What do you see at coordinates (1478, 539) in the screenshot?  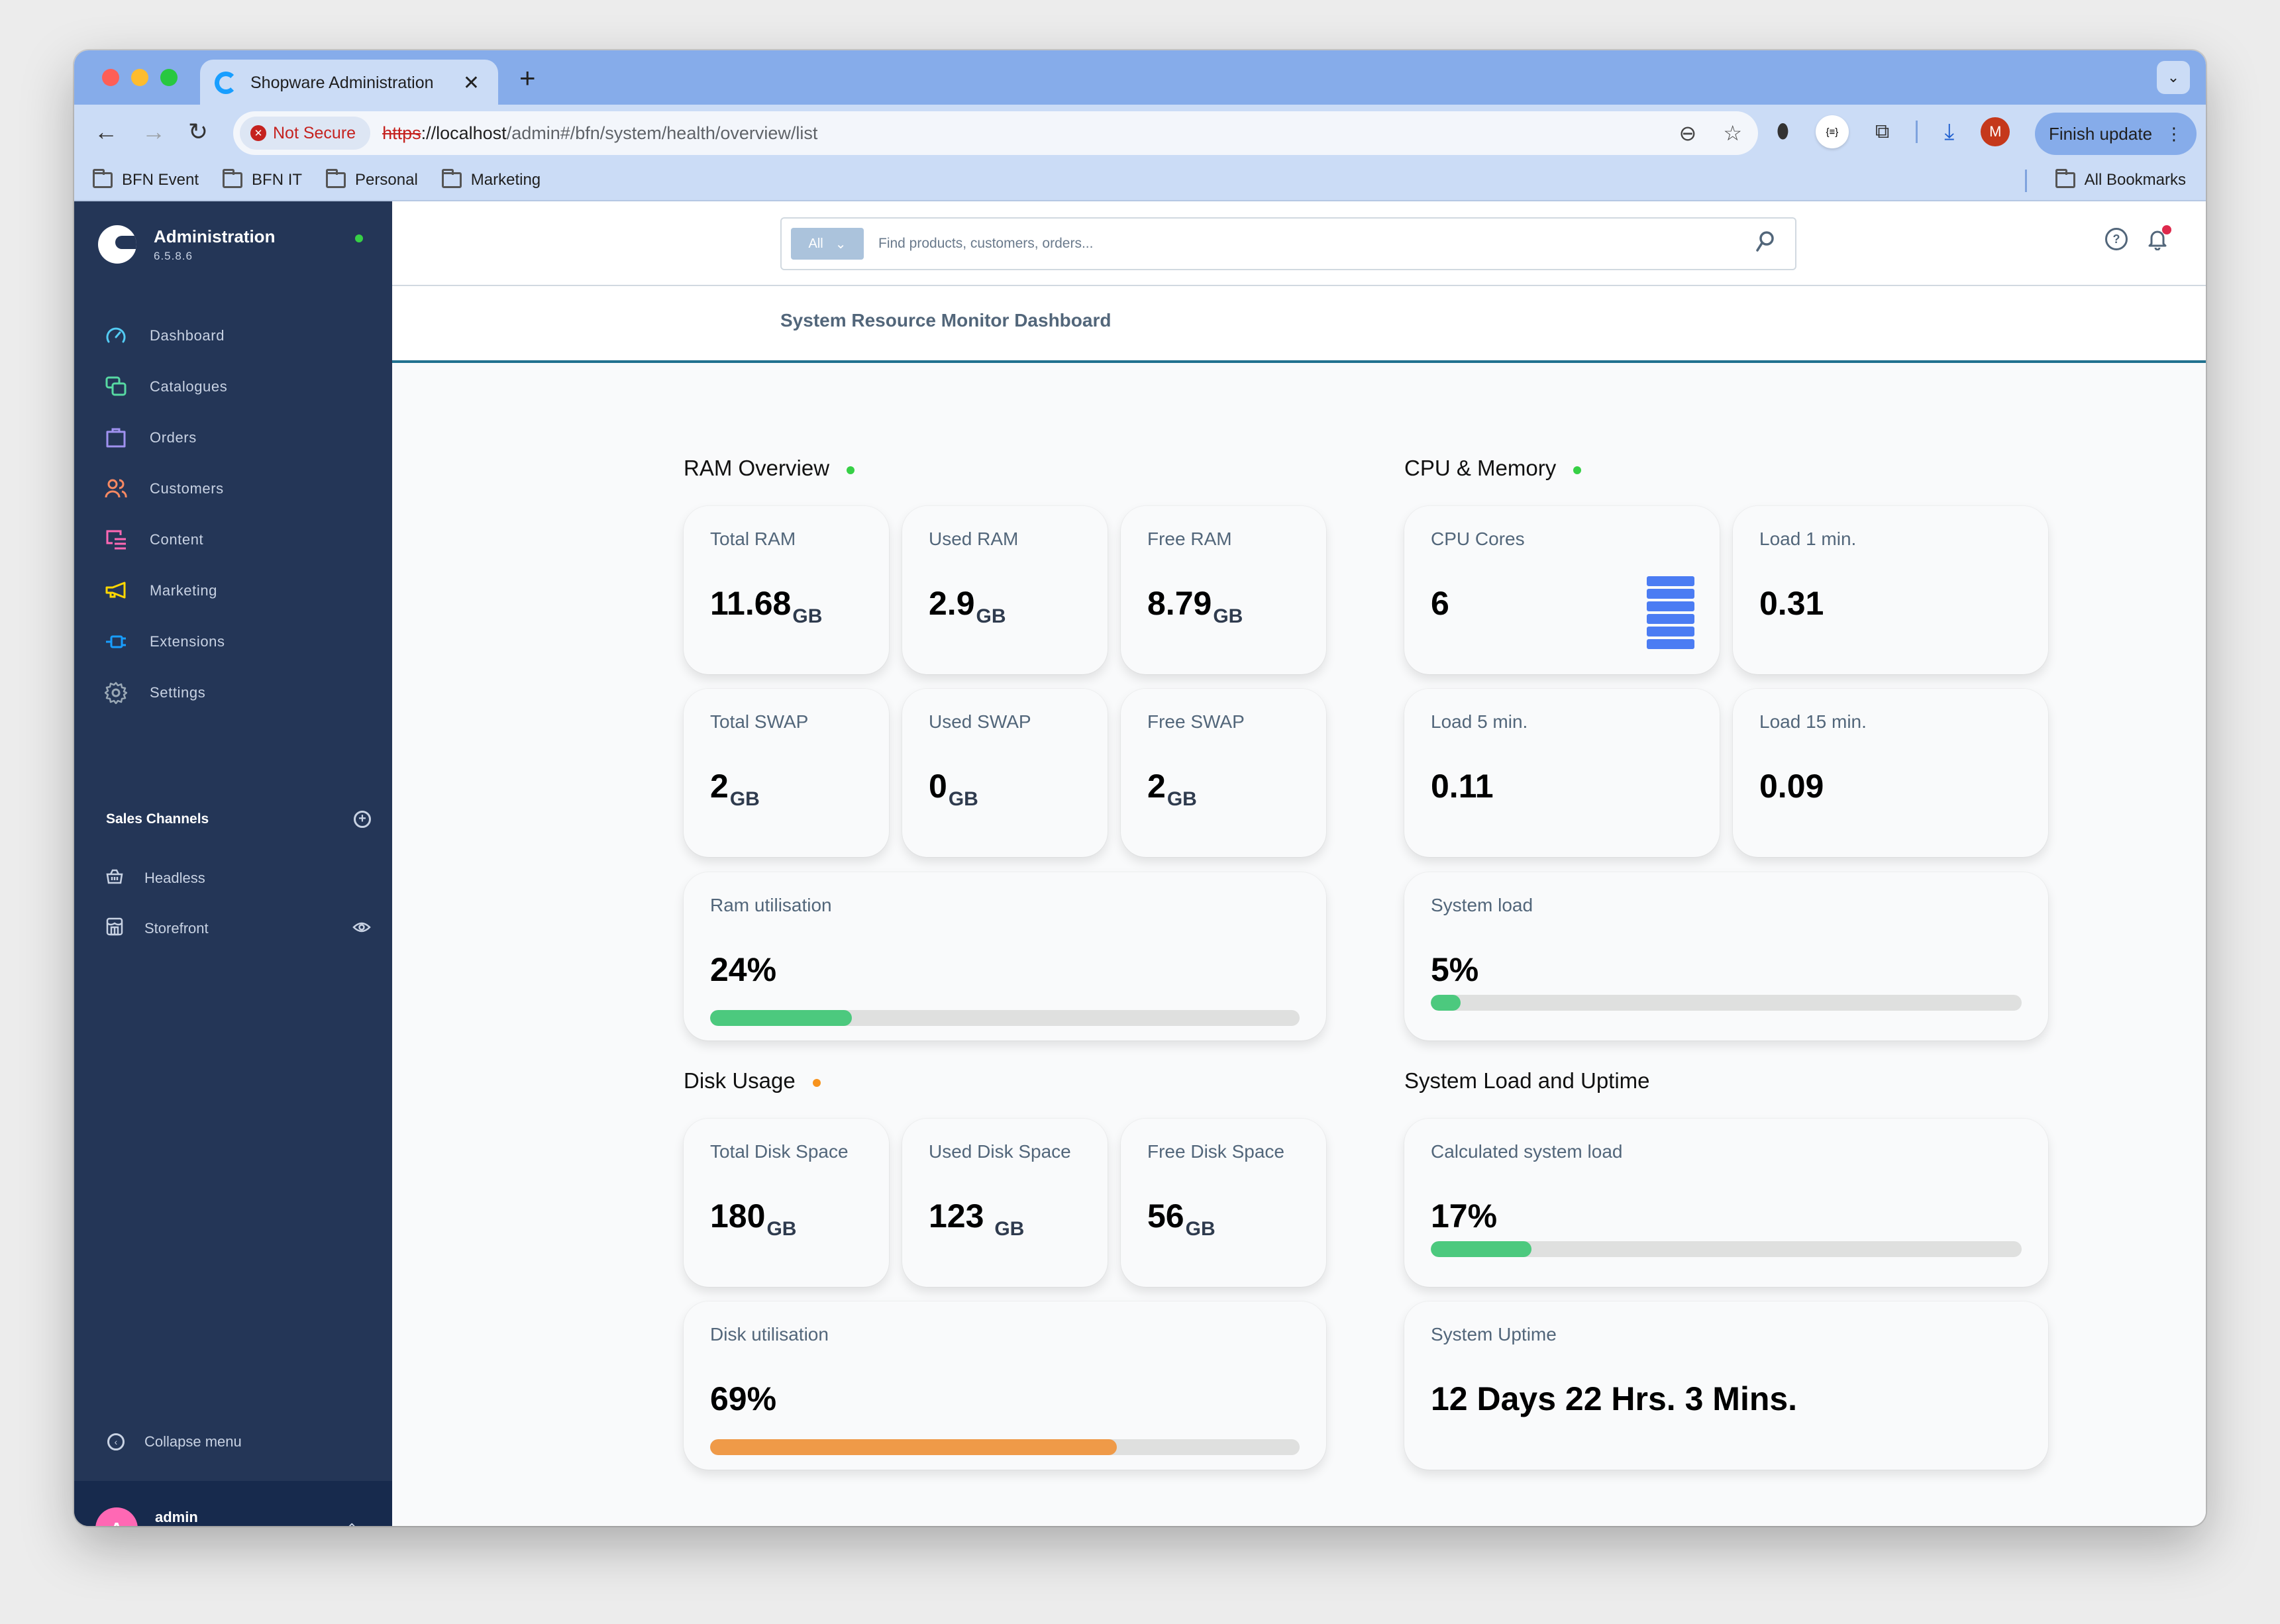 I see `cpu-cores-label: CPU Cores` at bounding box center [1478, 539].